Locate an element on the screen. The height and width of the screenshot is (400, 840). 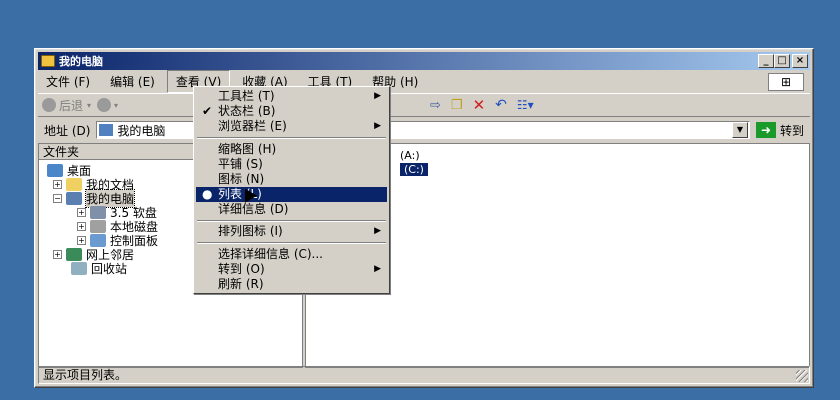
address-label: 地址 (D) is located at coordinates (67, 130).